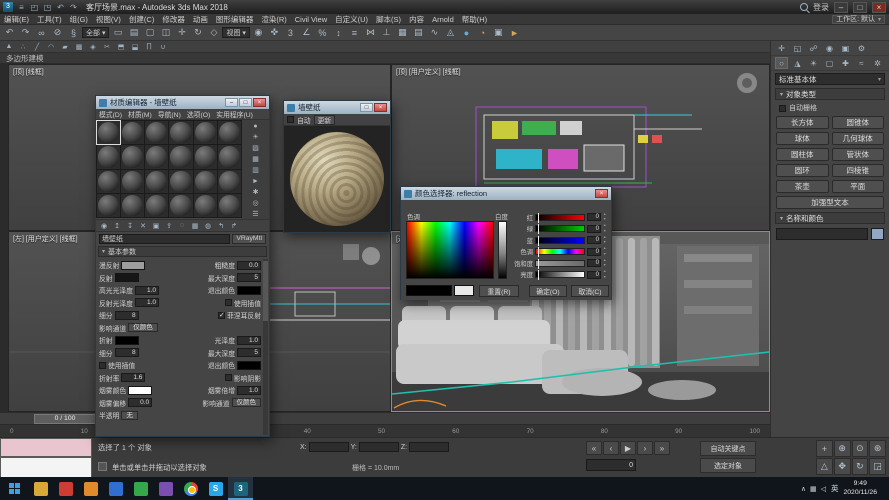  I want to click on reset-map-icon: ✕, so click(143, 226).